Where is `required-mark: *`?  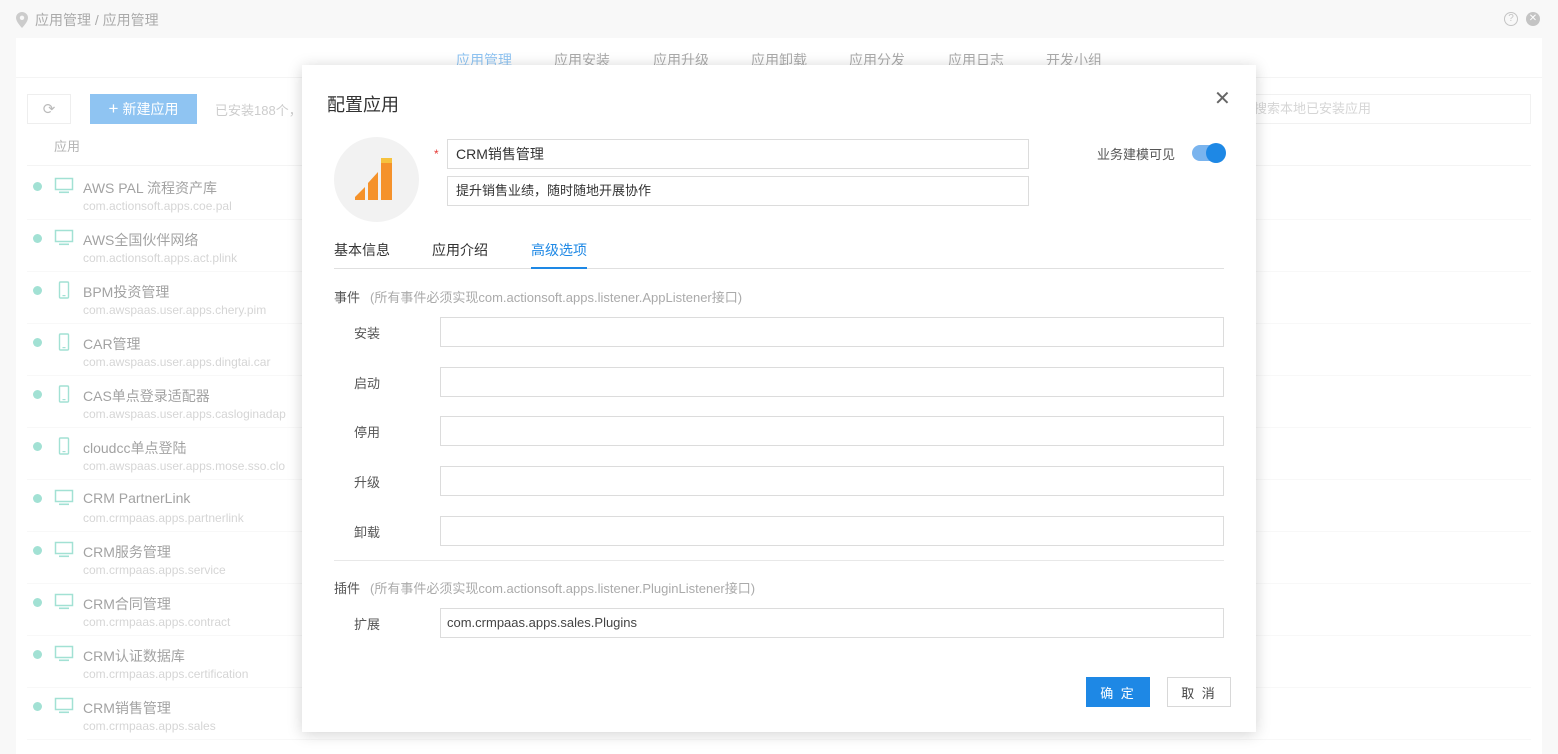
required-mark: * is located at coordinates (436, 154).